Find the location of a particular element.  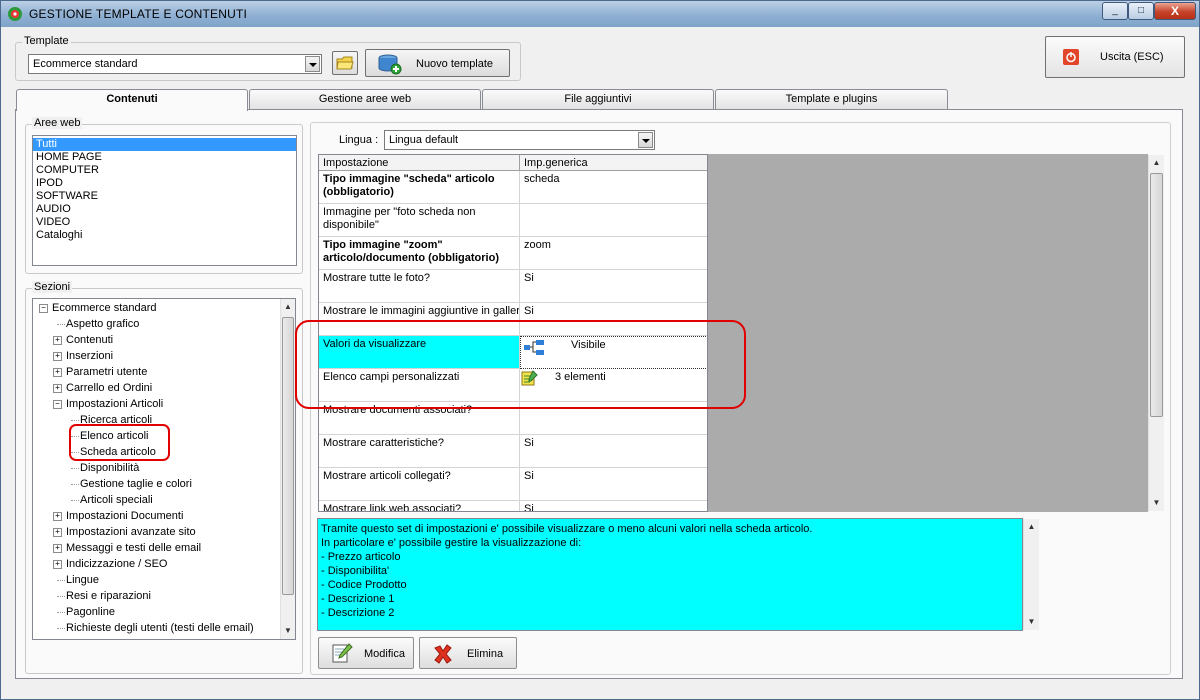

tab-file-aggiuntivi: File aggiuntivi is located at coordinates (598, 99).